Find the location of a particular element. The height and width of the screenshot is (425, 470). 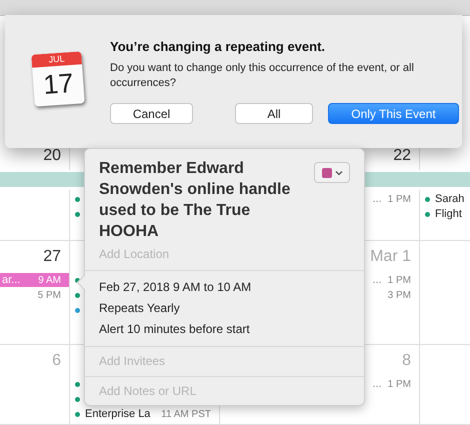

event-time: 9 AM is located at coordinates (49, 280).